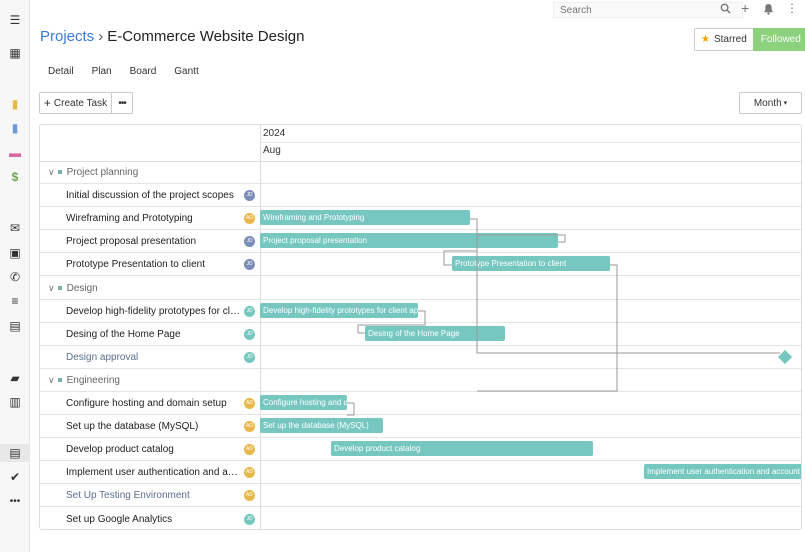 Image resolution: width=805 pixels, height=552 pixels. I want to click on phone-icon: ✆, so click(15, 277).